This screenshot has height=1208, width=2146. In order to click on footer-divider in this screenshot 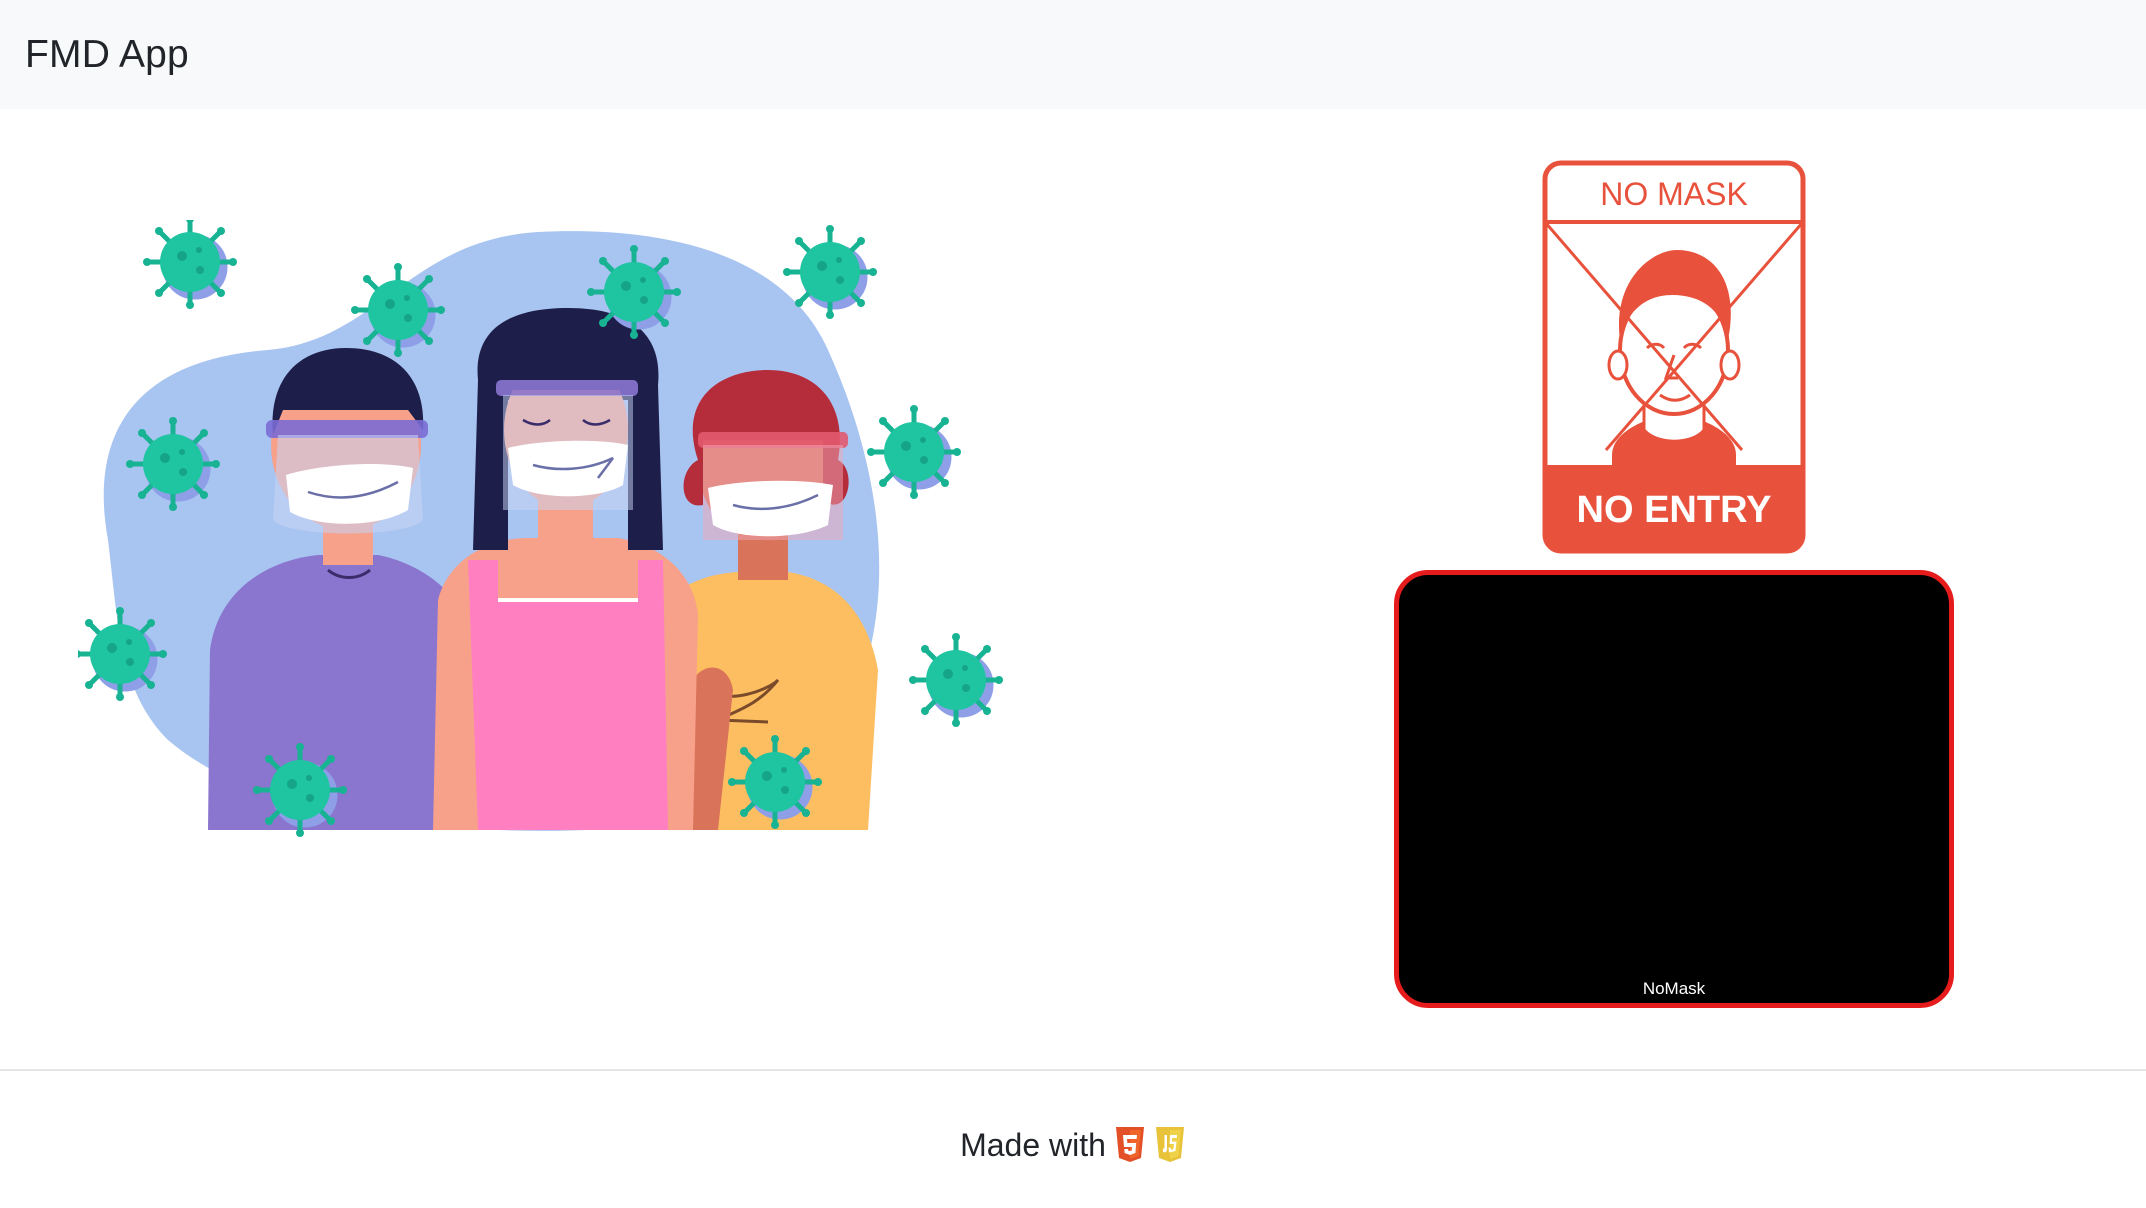, I will do `click(1073, 1070)`.